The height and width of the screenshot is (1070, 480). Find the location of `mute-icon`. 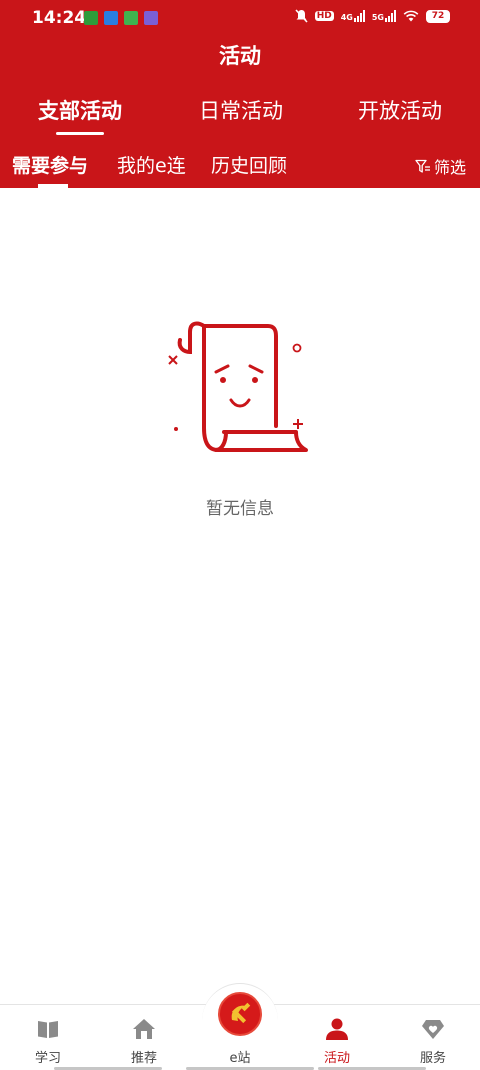

mute-icon is located at coordinates (301, 16).